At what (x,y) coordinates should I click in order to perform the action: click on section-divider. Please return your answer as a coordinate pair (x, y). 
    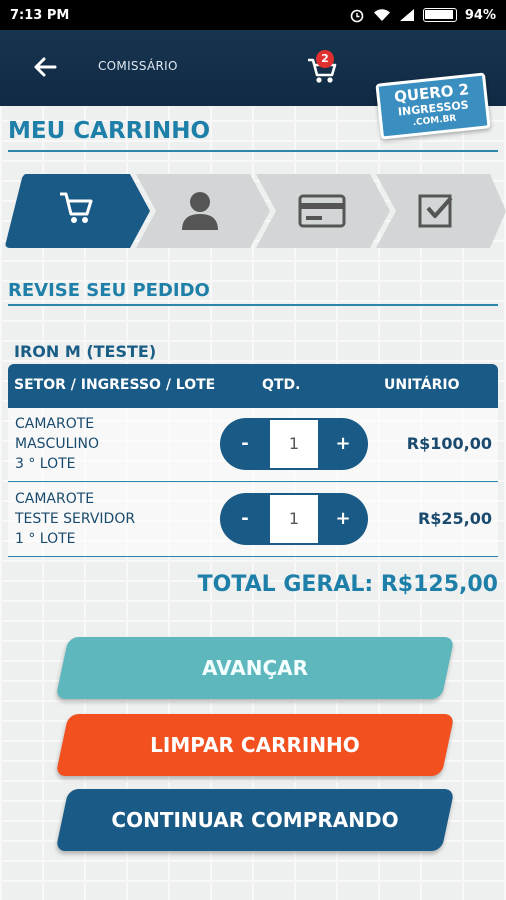
    Looking at the image, I should click on (253, 305).